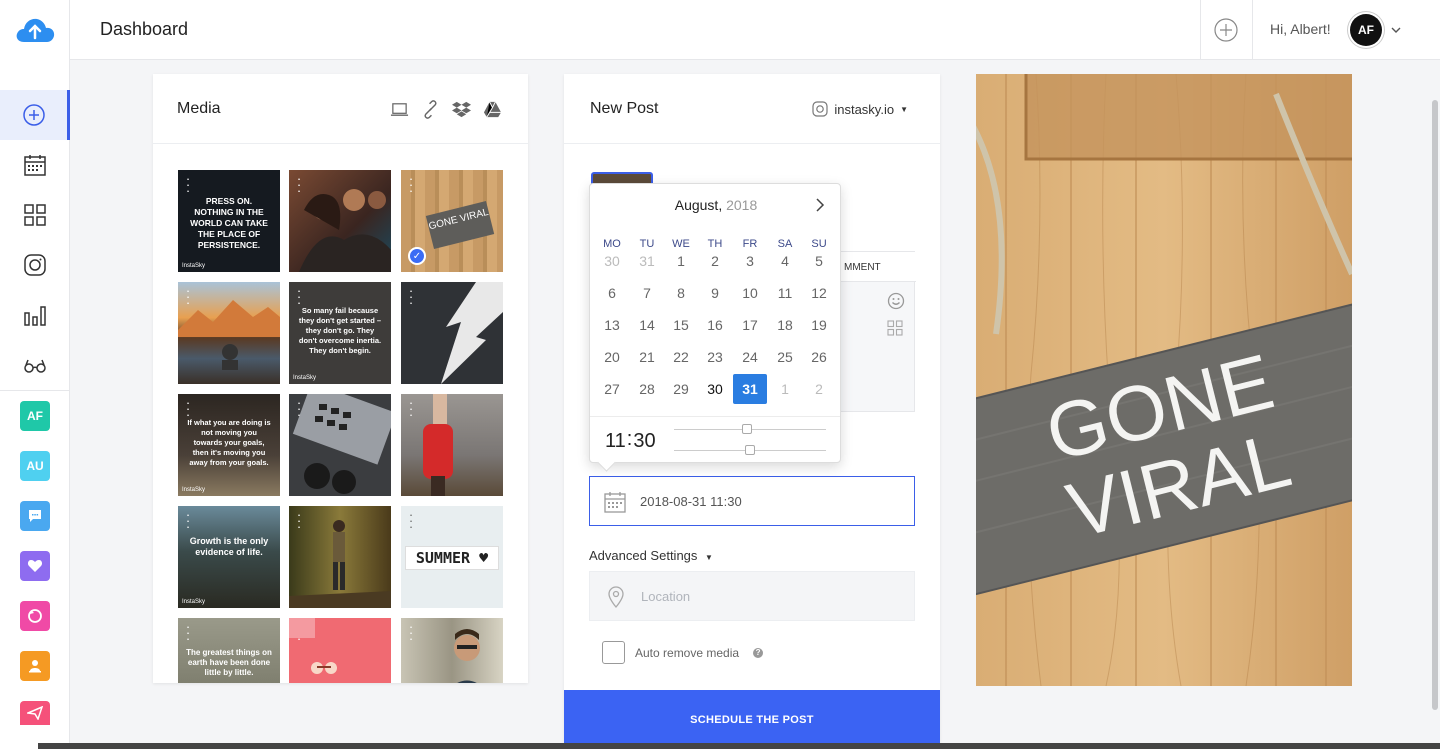  What do you see at coordinates (785, 325) in the screenshot?
I see `calendar-day: 18` at bounding box center [785, 325].